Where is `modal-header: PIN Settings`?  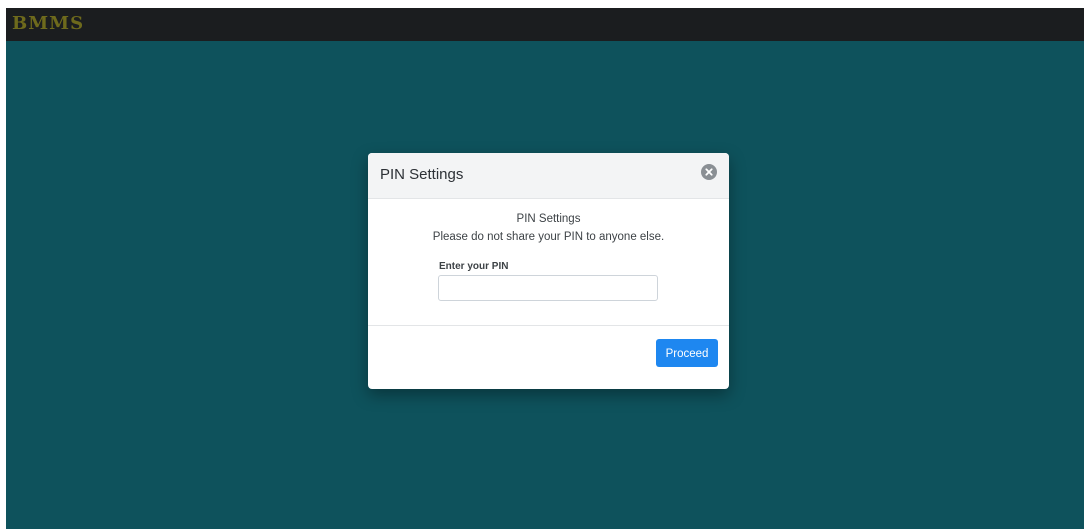 modal-header: PIN Settings is located at coordinates (548, 176).